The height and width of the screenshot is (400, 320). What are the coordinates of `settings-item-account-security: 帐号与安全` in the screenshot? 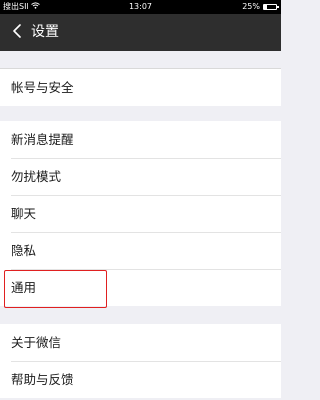 It's located at (140, 87).